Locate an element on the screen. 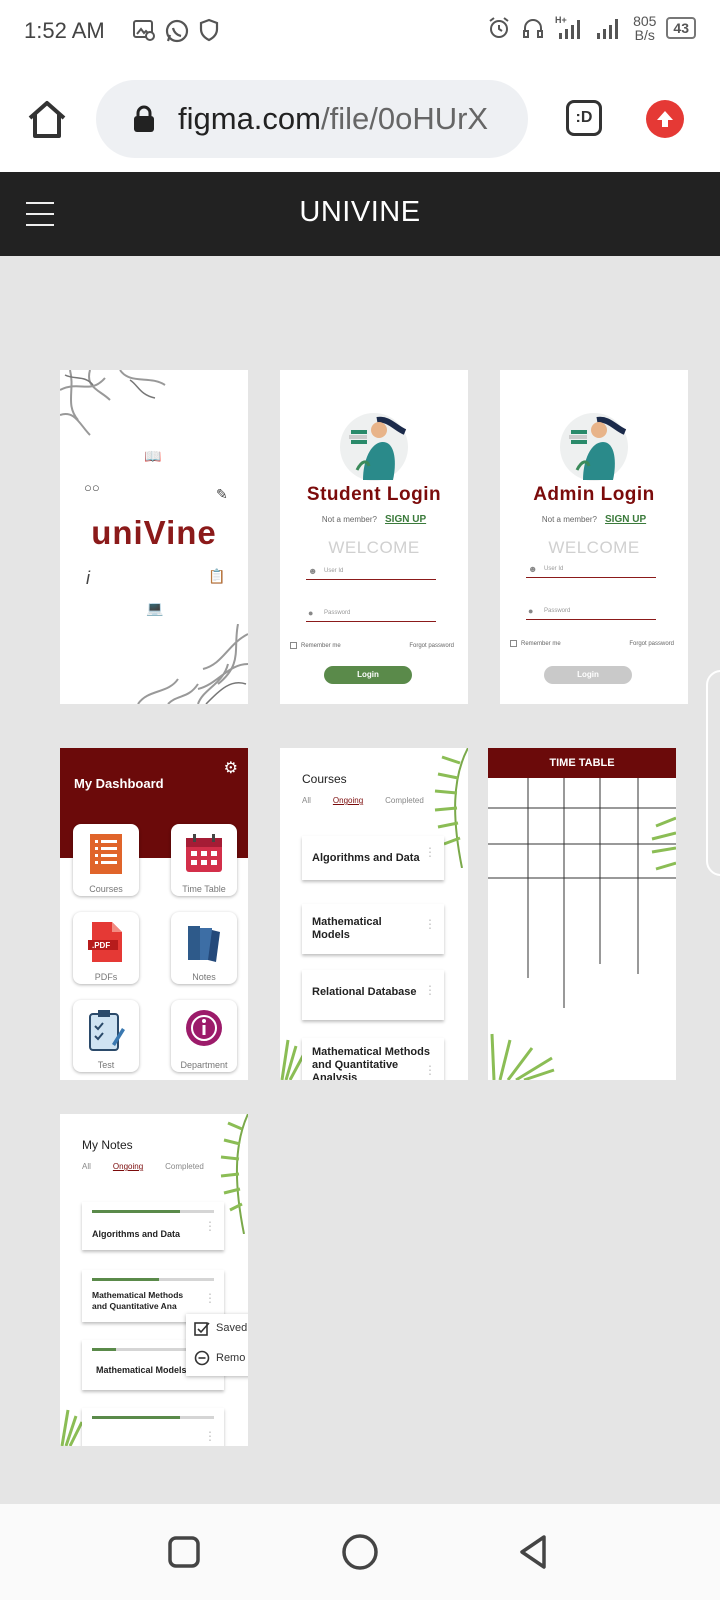 The height and width of the screenshot is (1600, 720). headset-icon is located at coordinates (533, 28).